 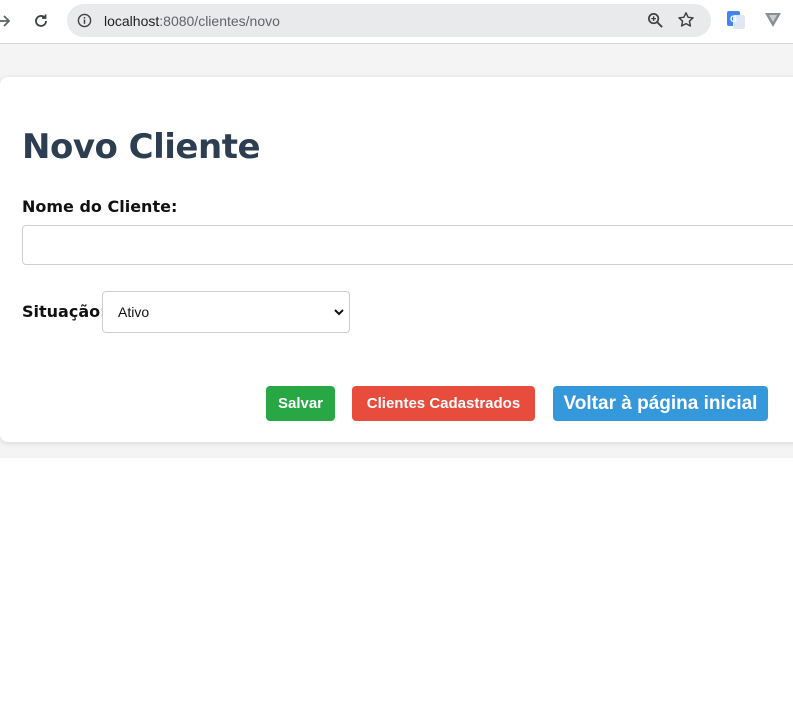 What do you see at coordinates (141, 147) in the screenshot?
I see `page-title: Novo Cliente` at bounding box center [141, 147].